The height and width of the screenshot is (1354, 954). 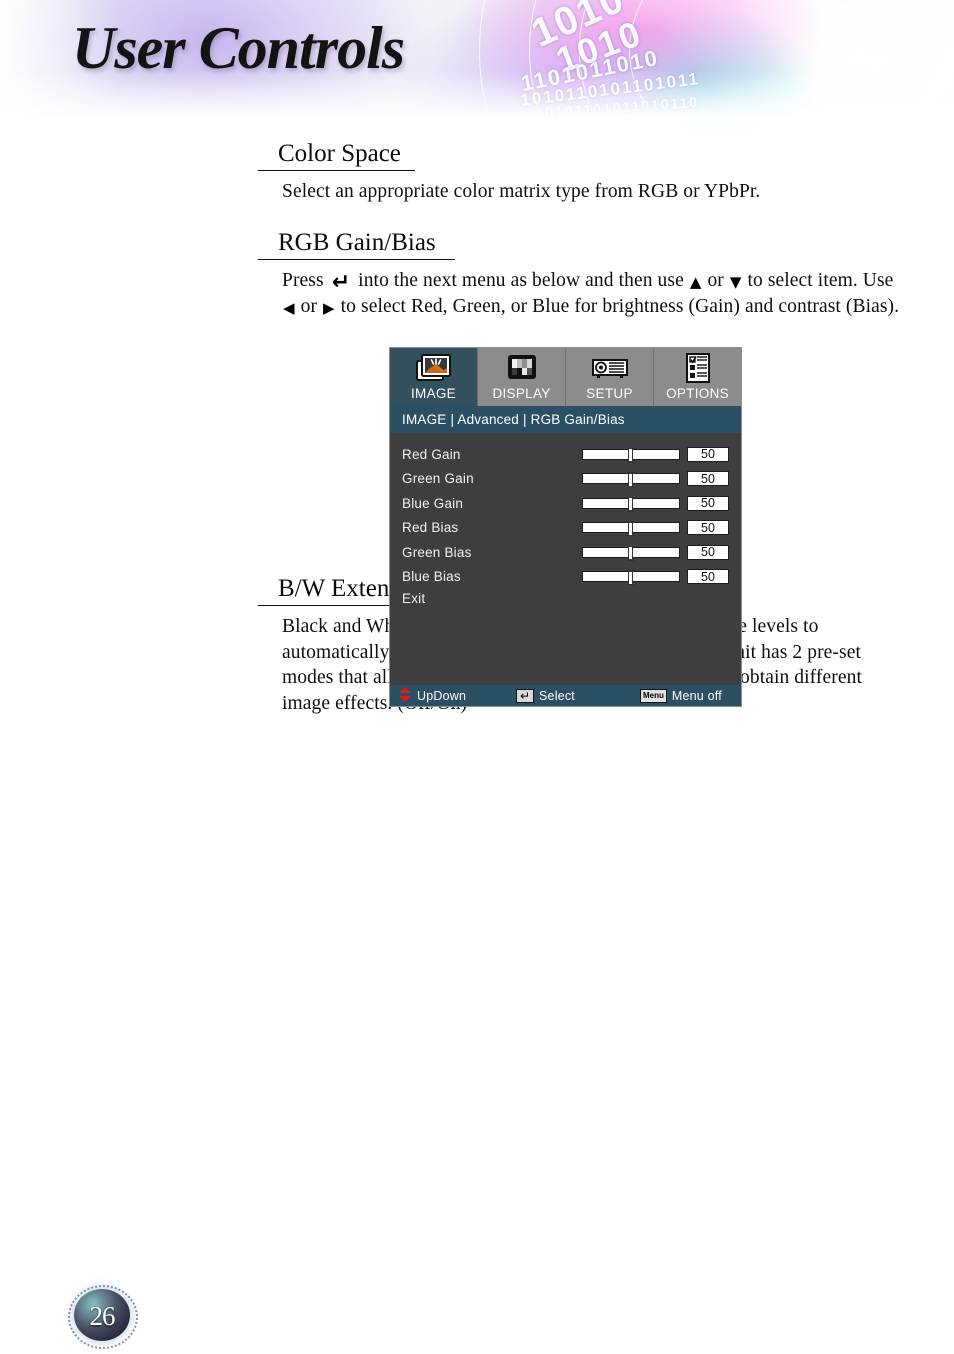 What do you see at coordinates (695, 281) in the screenshot?
I see `up-arrow-icon: ▲` at bounding box center [695, 281].